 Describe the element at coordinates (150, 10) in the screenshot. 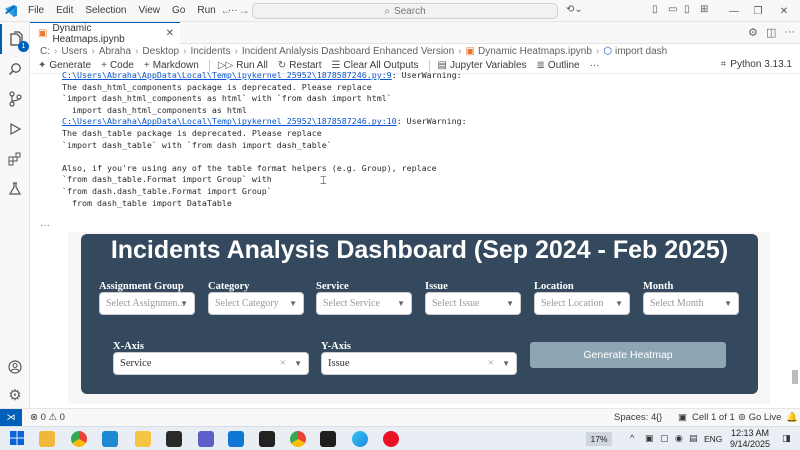

I see `menu-view: View` at that location.